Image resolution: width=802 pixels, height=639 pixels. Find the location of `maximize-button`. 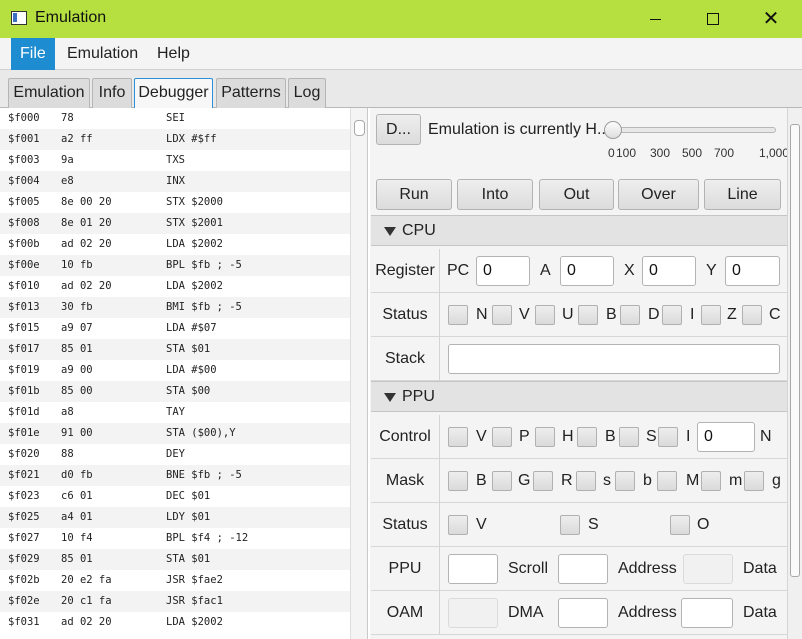

maximize-button is located at coordinates (713, 19).